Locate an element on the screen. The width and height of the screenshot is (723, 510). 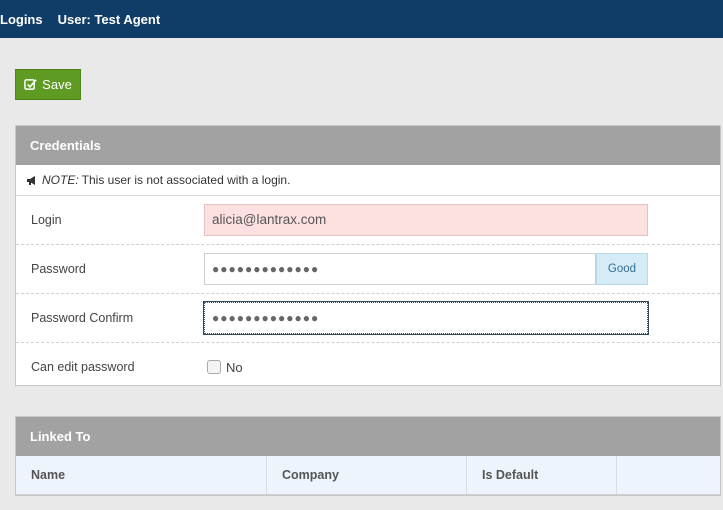
breadcrumb-user: User: Test Agent is located at coordinates (109, 19).